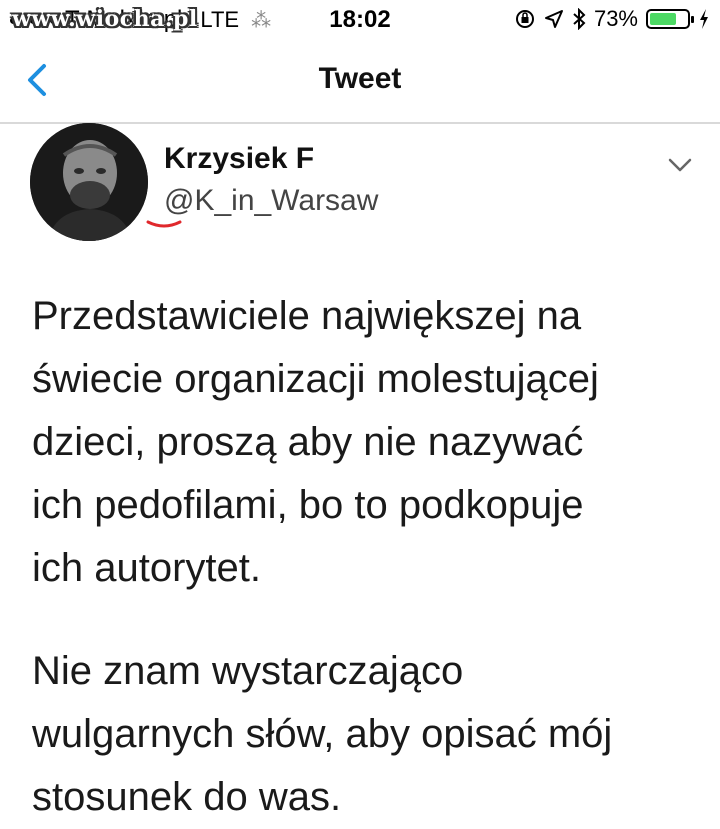 The height and width of the screenshot is (829, 720). I want to click on avatar-photo, so click(89, 182).